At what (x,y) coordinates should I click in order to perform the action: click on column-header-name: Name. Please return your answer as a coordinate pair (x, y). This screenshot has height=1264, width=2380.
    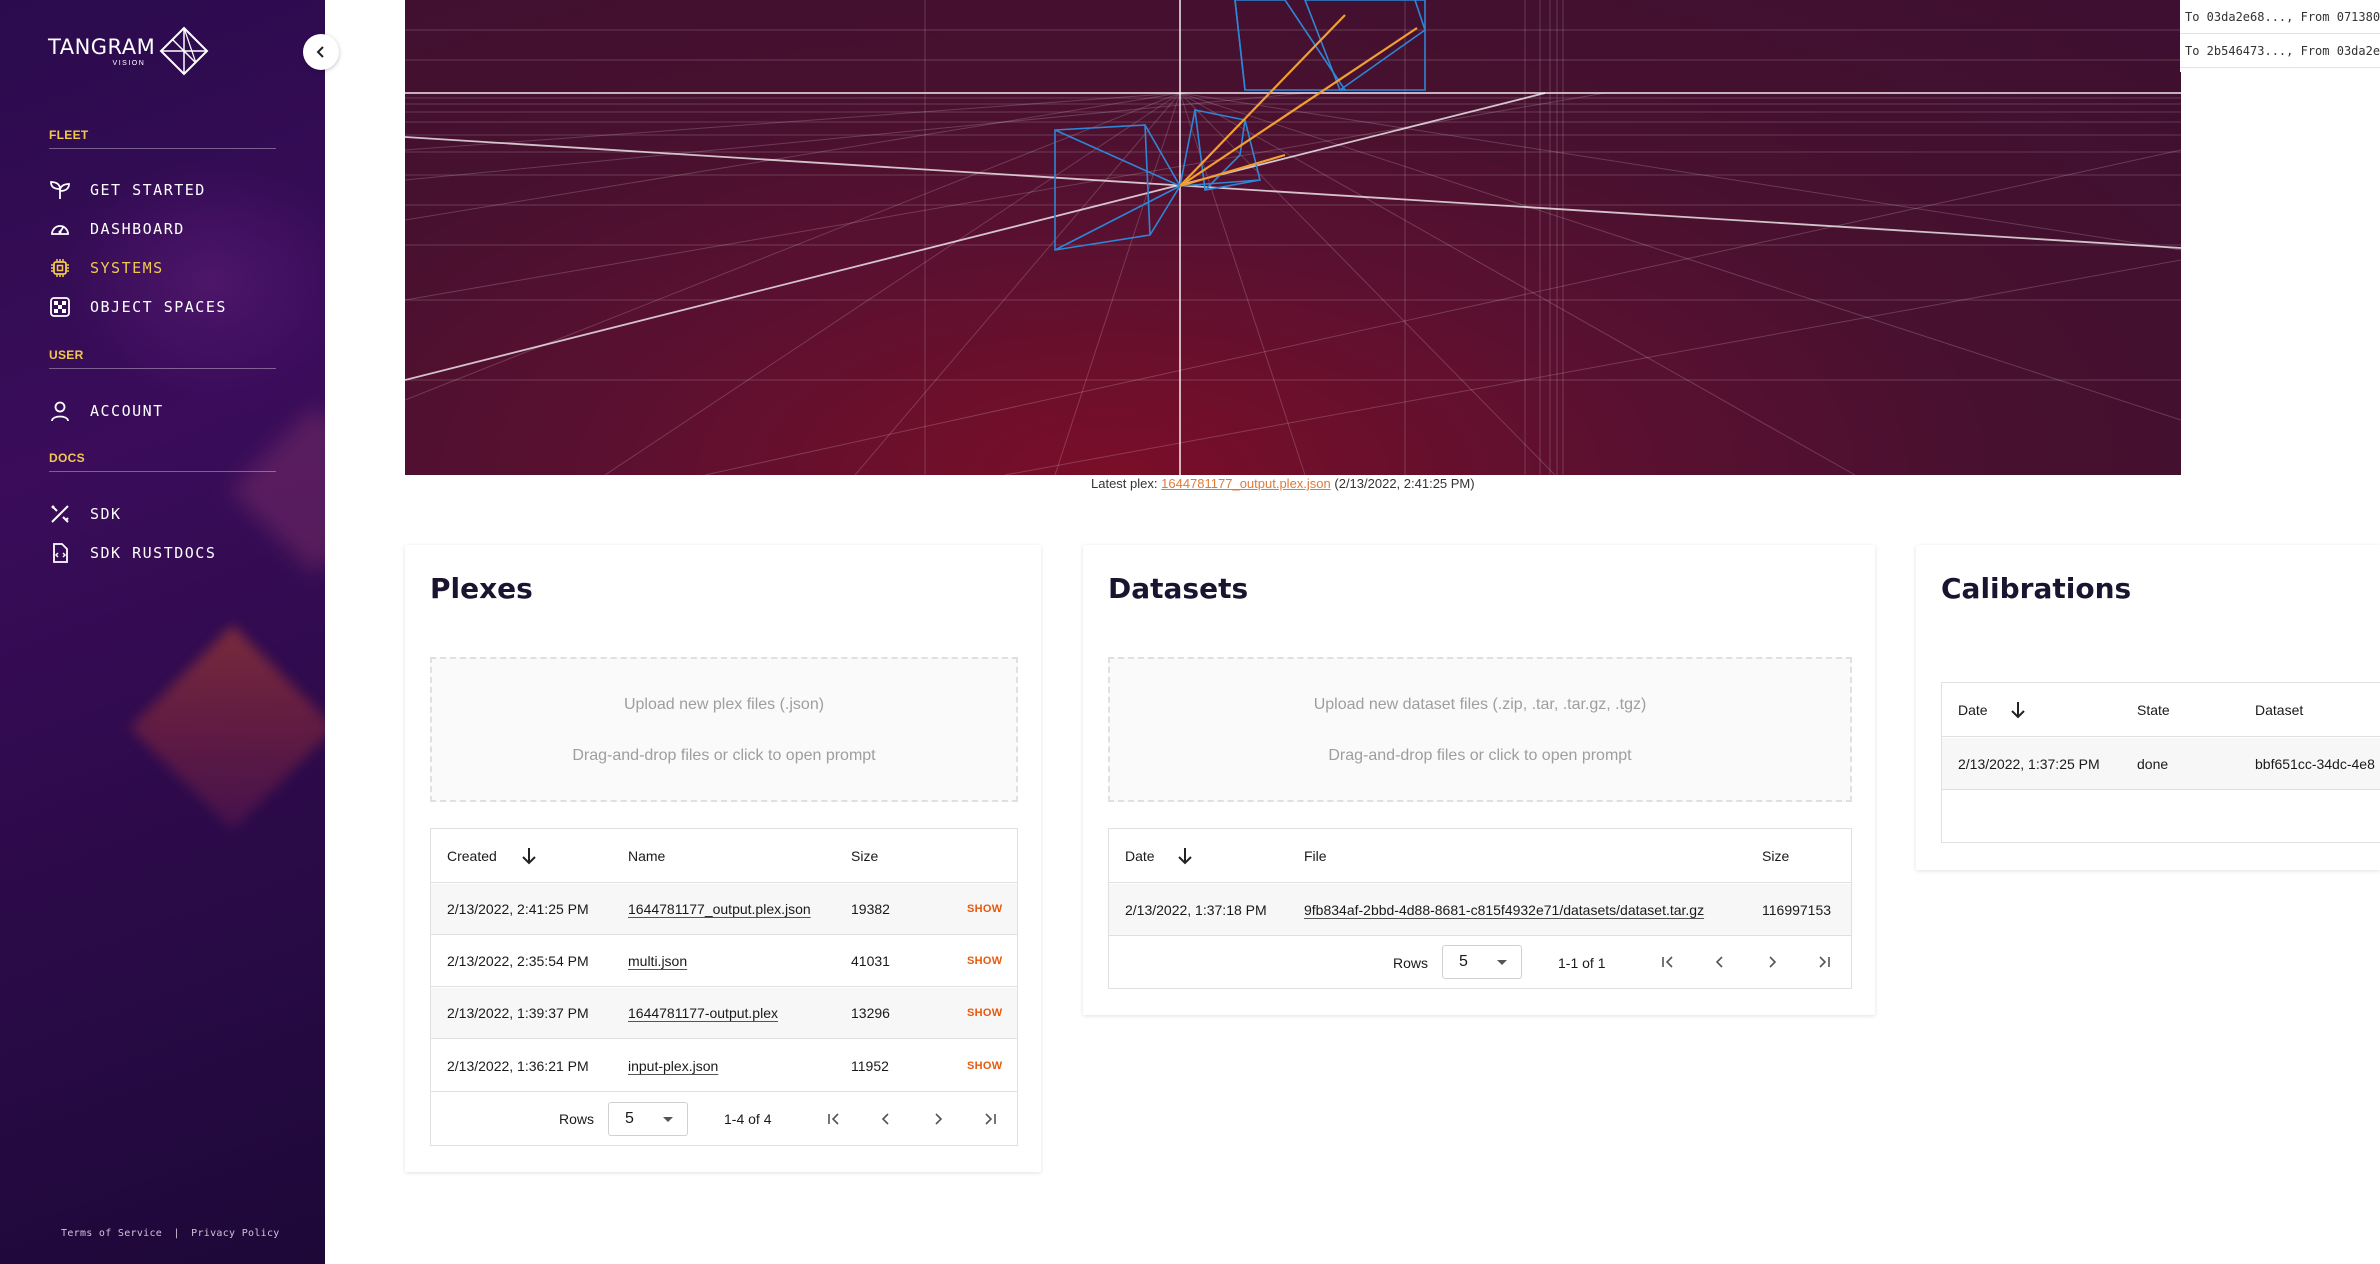
    Looking at the image, I should click on (646, 855).